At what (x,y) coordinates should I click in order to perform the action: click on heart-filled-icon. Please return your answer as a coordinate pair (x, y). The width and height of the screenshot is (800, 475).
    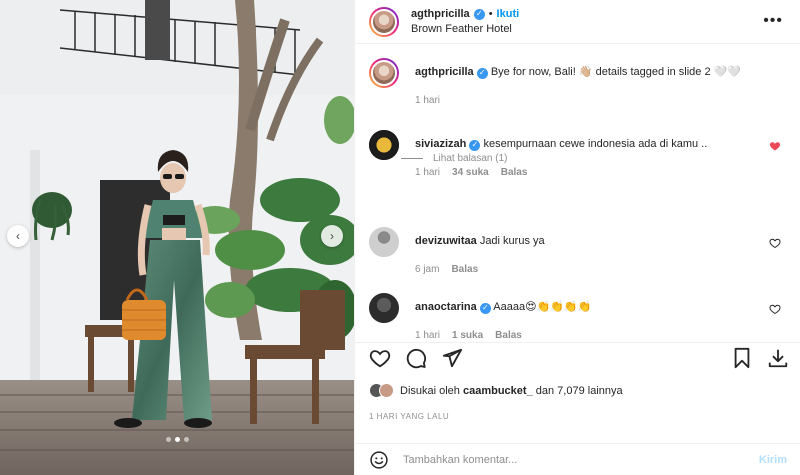
    Looking at the image, I should click on (775, 146).